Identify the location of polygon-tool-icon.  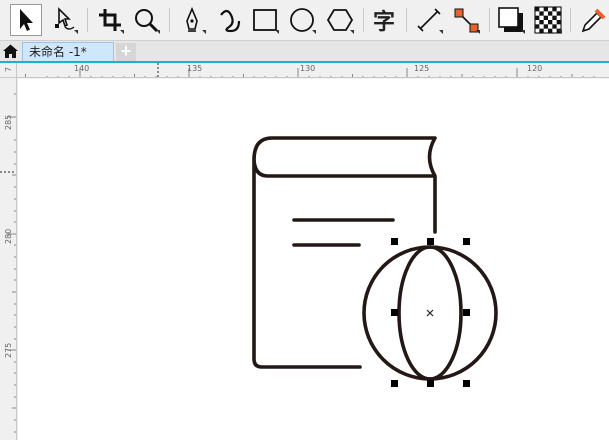
(340, 20).